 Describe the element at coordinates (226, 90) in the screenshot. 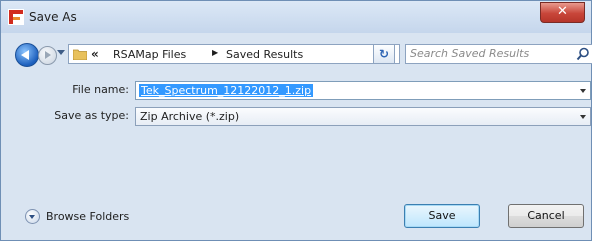

I see `file-name-value: Tek_Spectrum_12122012_1.zip` at that location.